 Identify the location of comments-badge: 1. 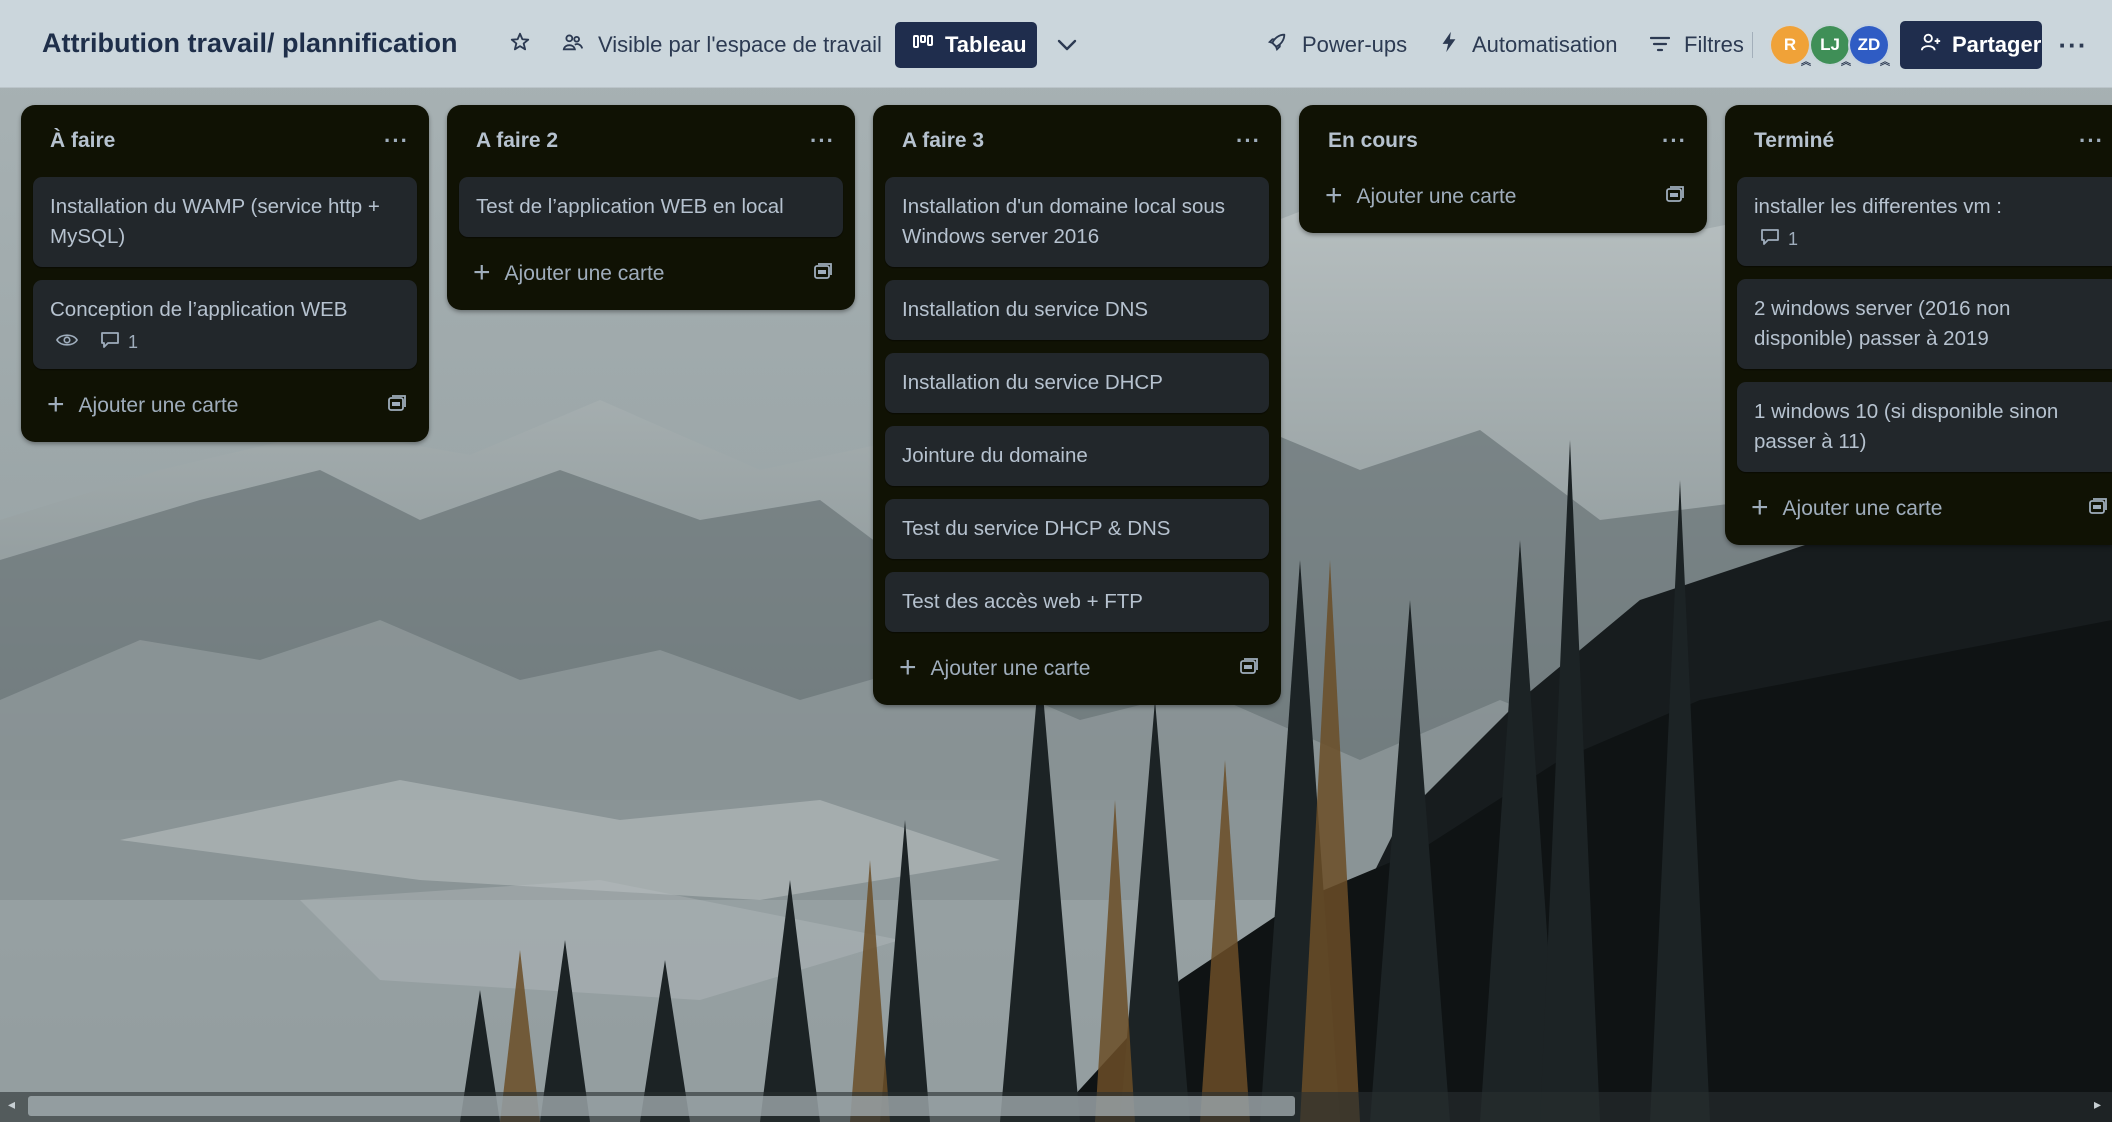
(1779, 239).